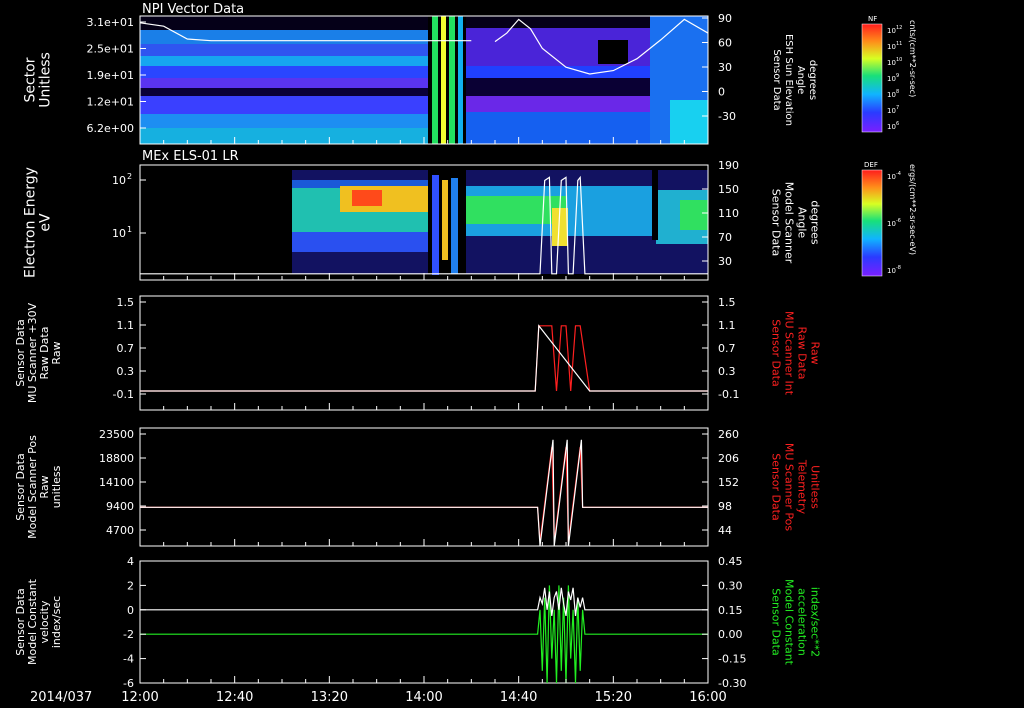 The height and width of the screenshot is (708, 1024). Describe the element at coordinates (128, 659) in the screenshot. I see `model_const-ytick-label: -4` at that location.